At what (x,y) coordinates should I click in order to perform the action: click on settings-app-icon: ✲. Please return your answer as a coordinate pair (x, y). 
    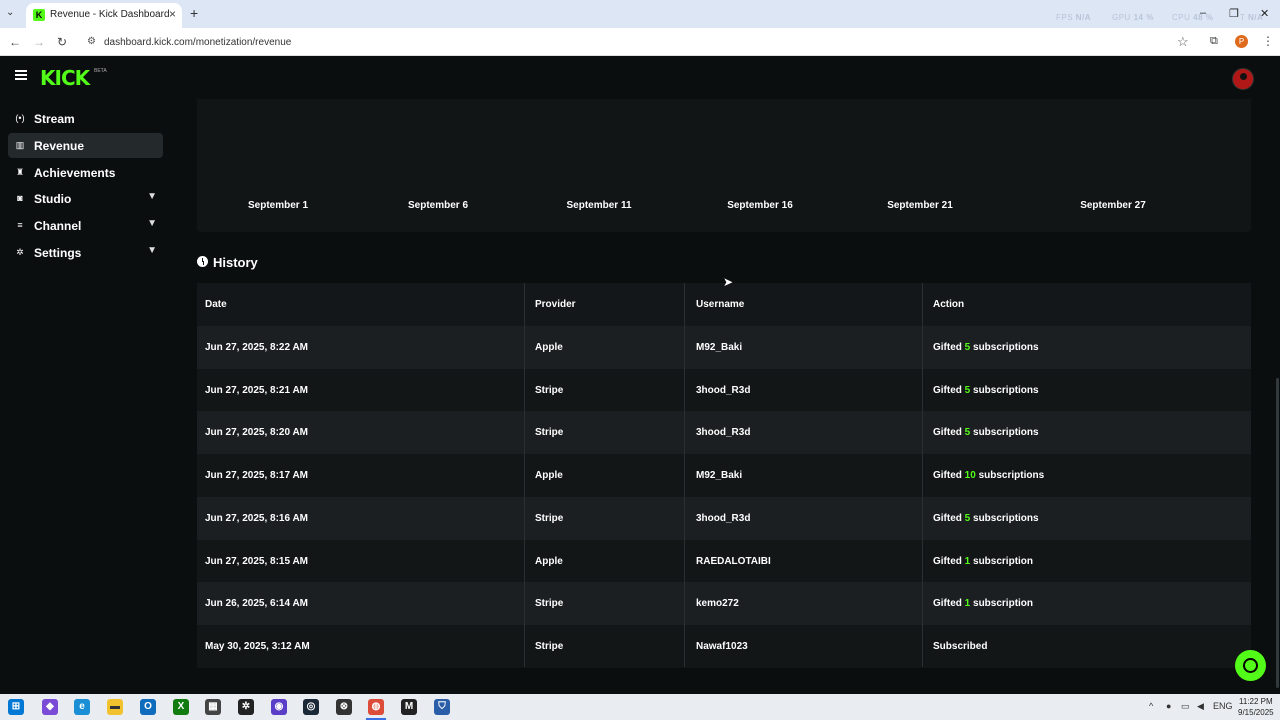
    Looking at the image, I should click on (246, 707).